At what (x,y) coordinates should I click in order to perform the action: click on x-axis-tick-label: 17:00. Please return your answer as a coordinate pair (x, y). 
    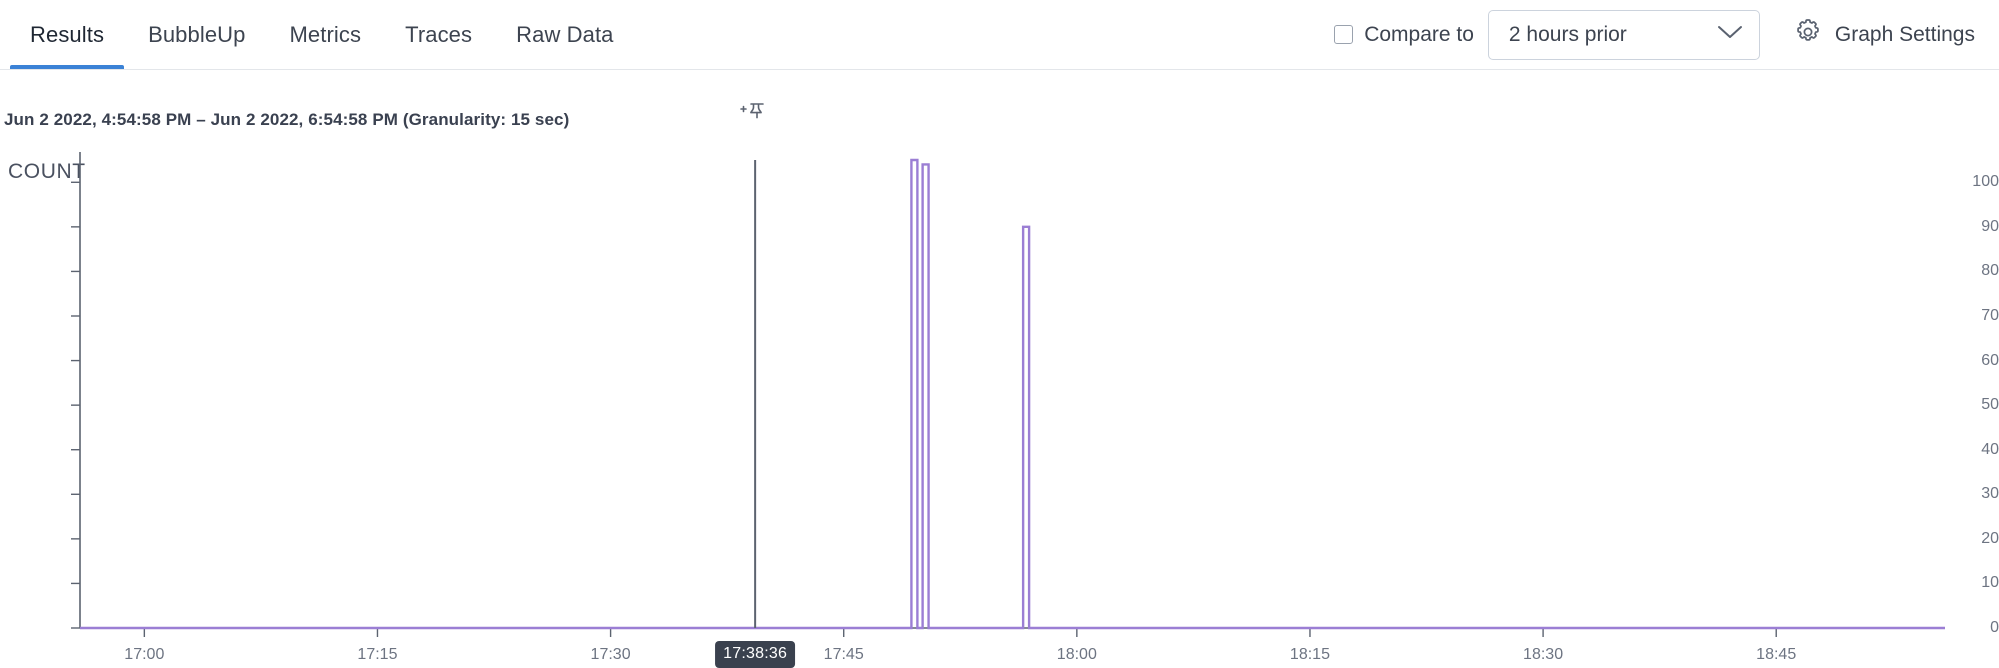
    Looking at the image, I should click on (144, 654).